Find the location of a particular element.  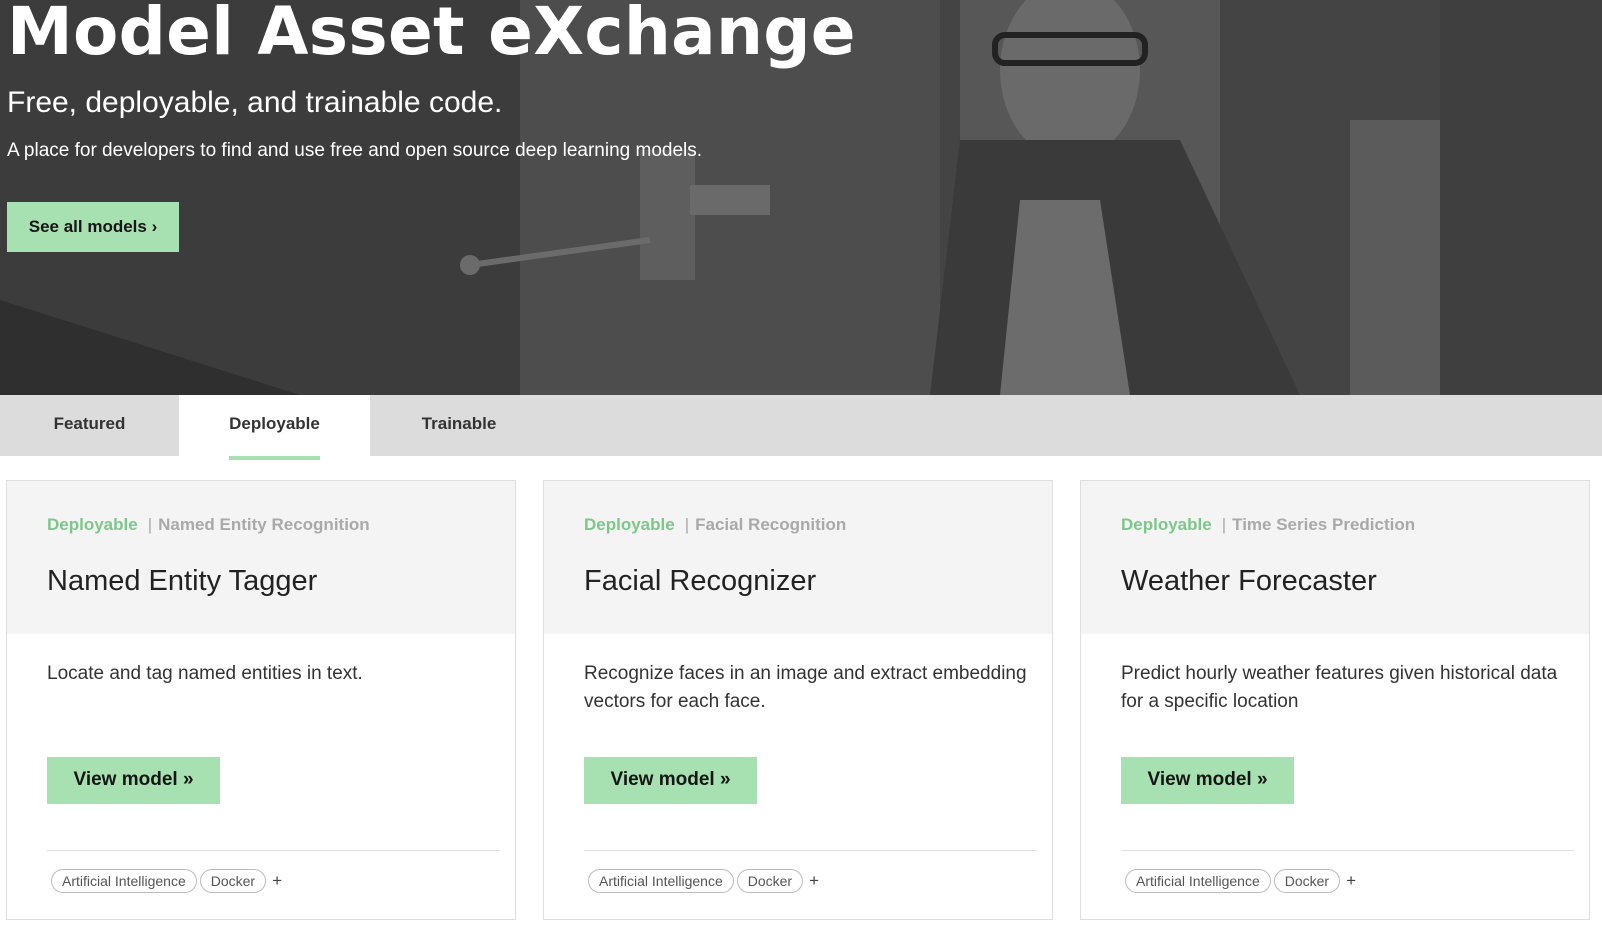

tab-featured: Featured is located at coordinates (89, 425).